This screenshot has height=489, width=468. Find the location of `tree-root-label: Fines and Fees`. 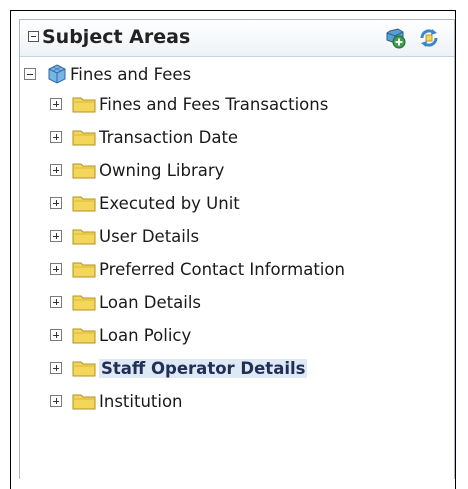

tree-root-label: Fines and Fees is located at coordinates (131, 74).